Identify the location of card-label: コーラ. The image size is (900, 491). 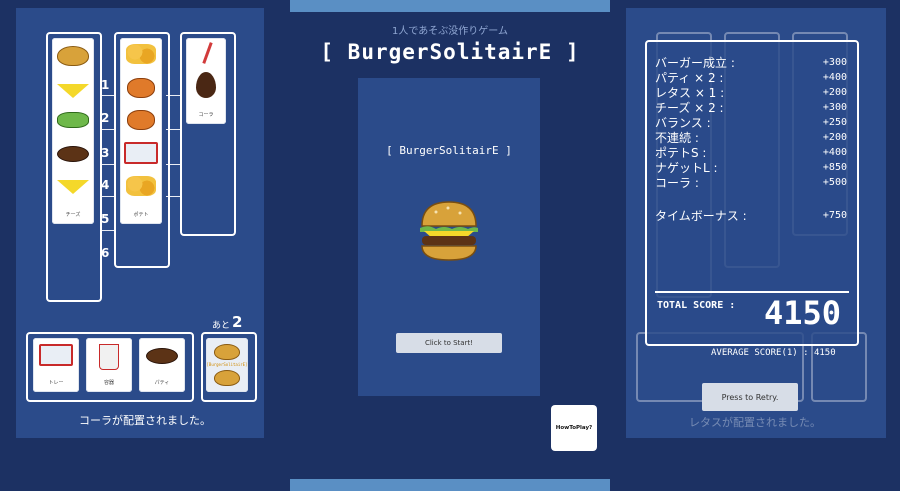
(206, 115).